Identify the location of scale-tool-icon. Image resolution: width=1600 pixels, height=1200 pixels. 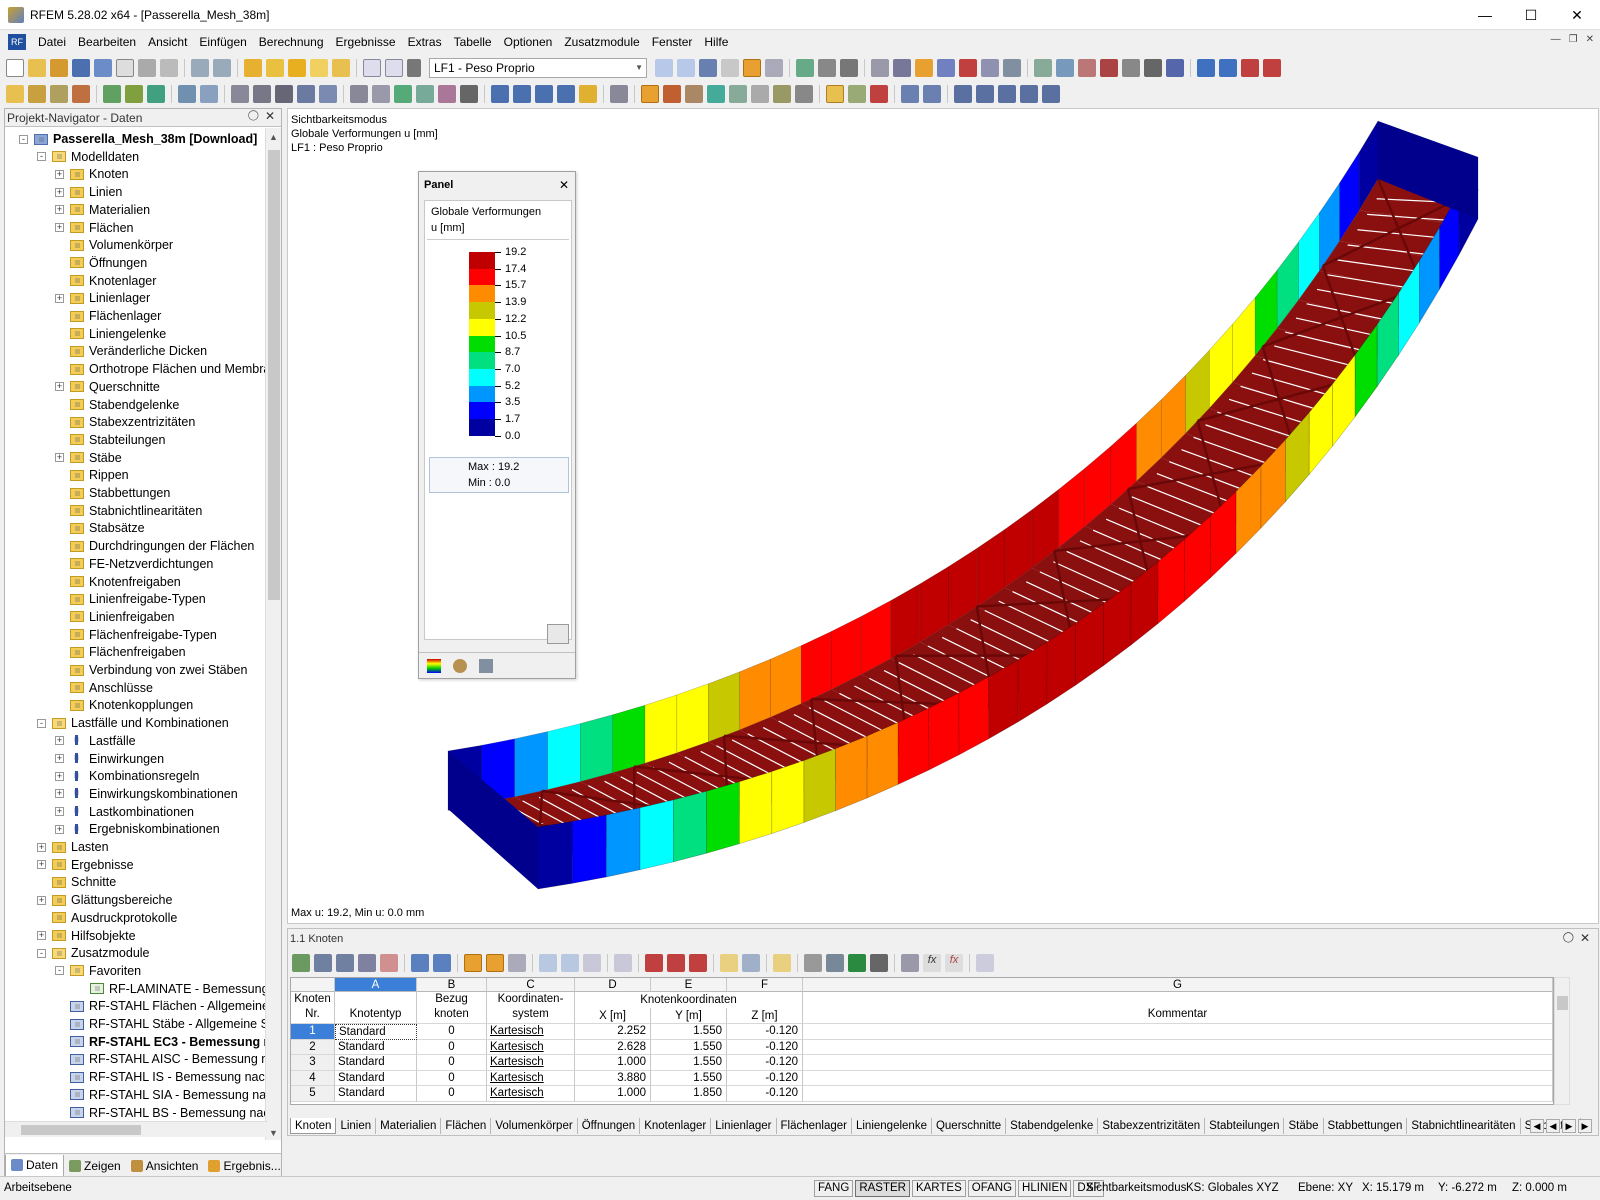
(425, 94).